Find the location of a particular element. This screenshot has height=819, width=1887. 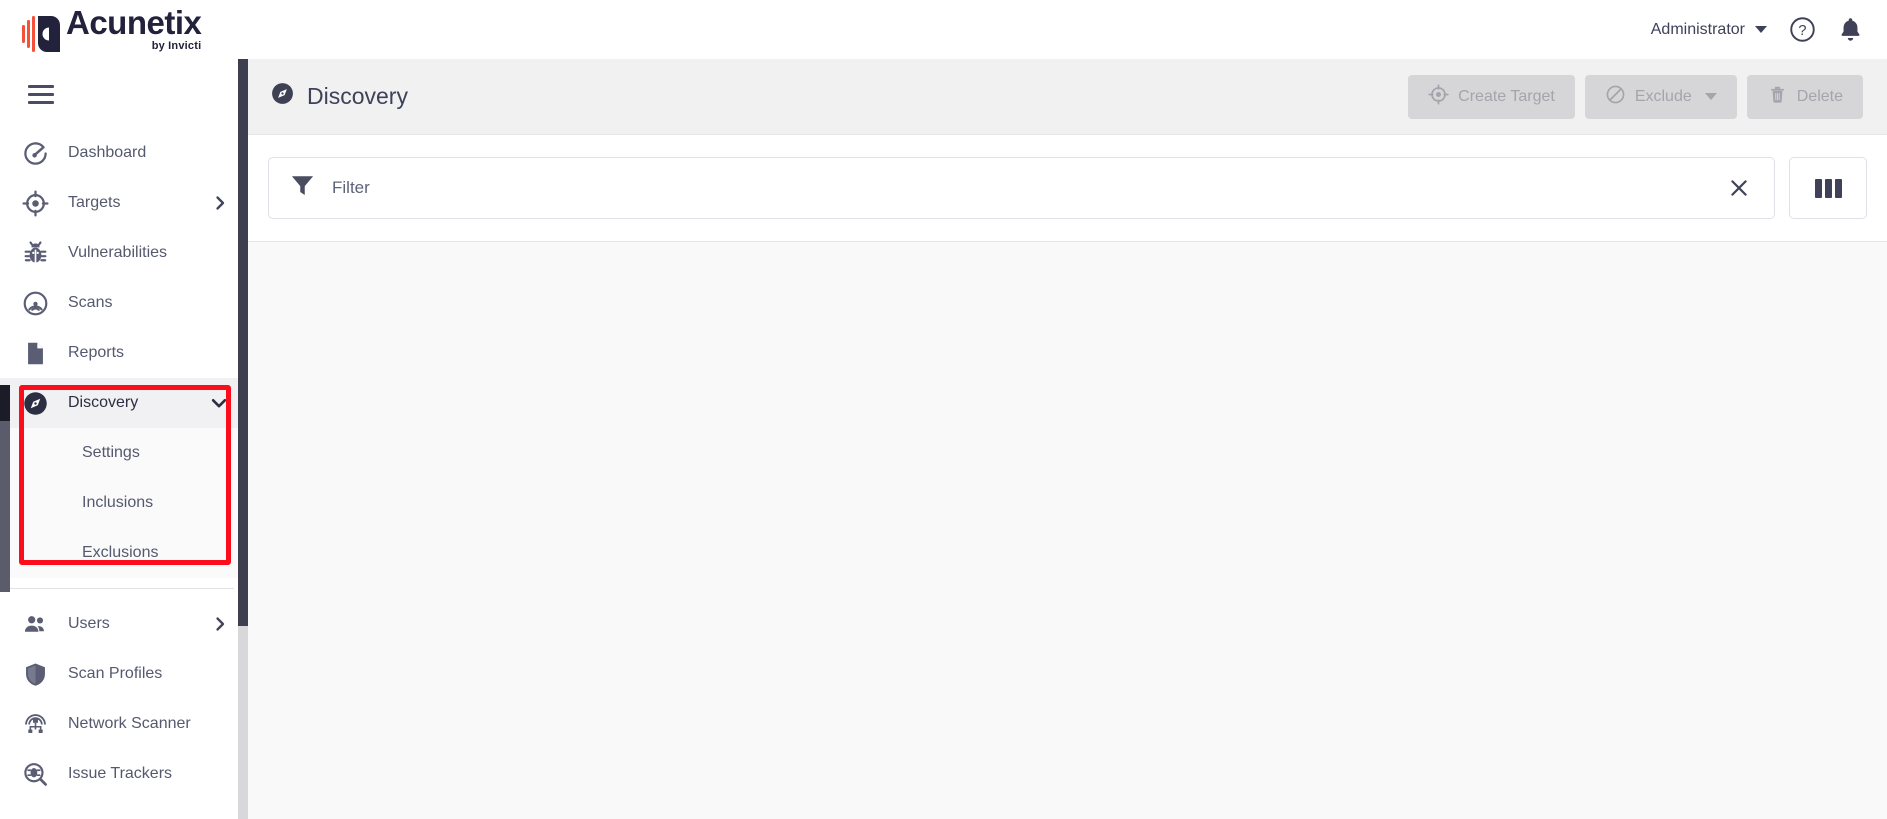

brand-tagline: by Invicti is located at coordinates (176, 46).